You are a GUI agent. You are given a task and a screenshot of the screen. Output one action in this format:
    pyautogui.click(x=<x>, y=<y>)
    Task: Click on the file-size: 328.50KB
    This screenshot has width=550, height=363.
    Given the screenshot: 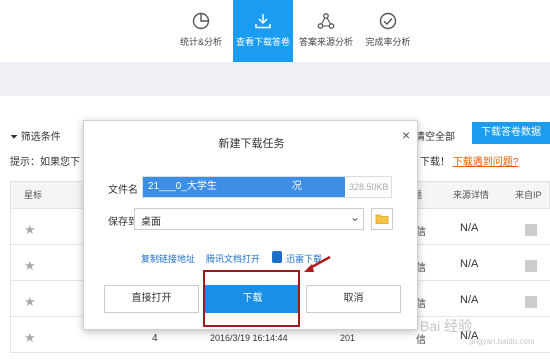 What is the action you would take?
    pyautogui.click(x=369, y=187)
    